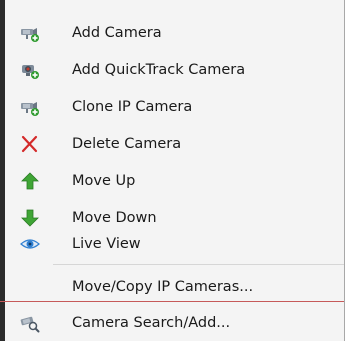  I want to click on menu-item-label: Delete Camera, so click(127, 144).